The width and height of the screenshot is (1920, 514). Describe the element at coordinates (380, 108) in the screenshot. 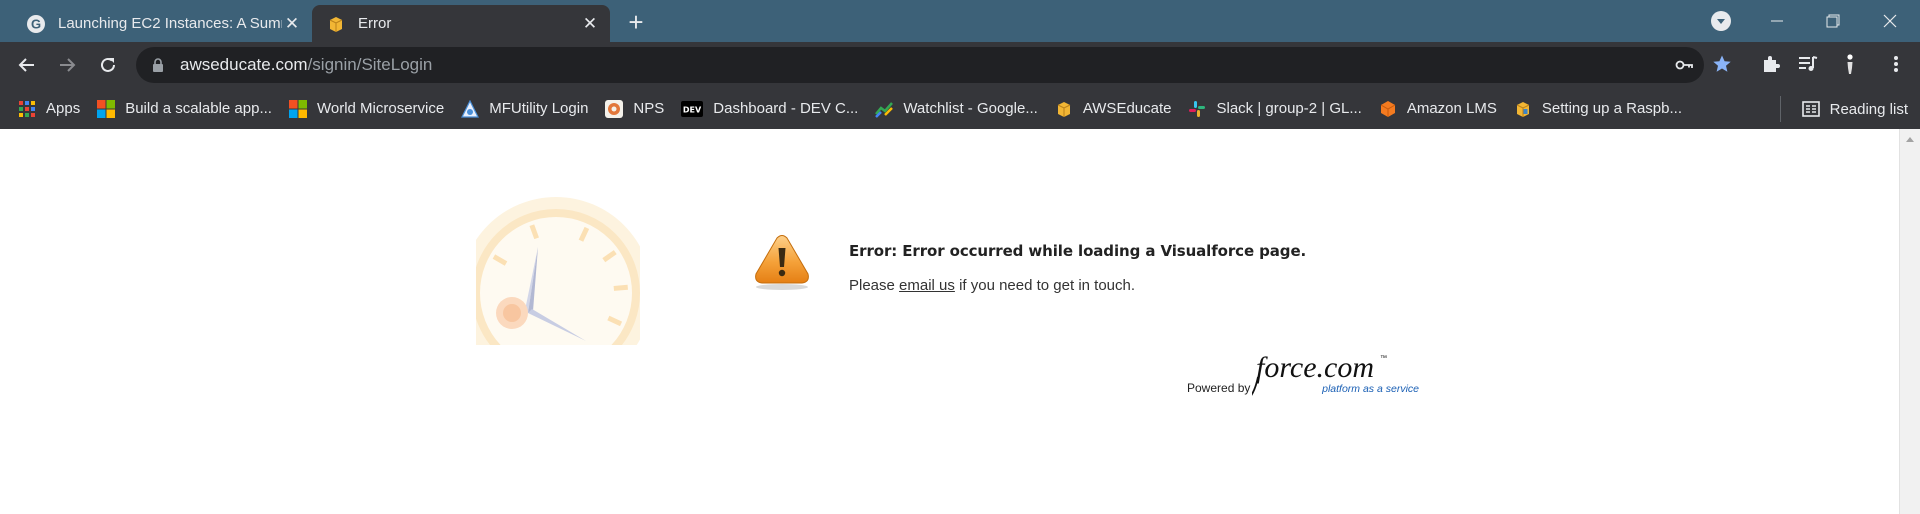

I see `bookmark-label: World Microservice` at that location.